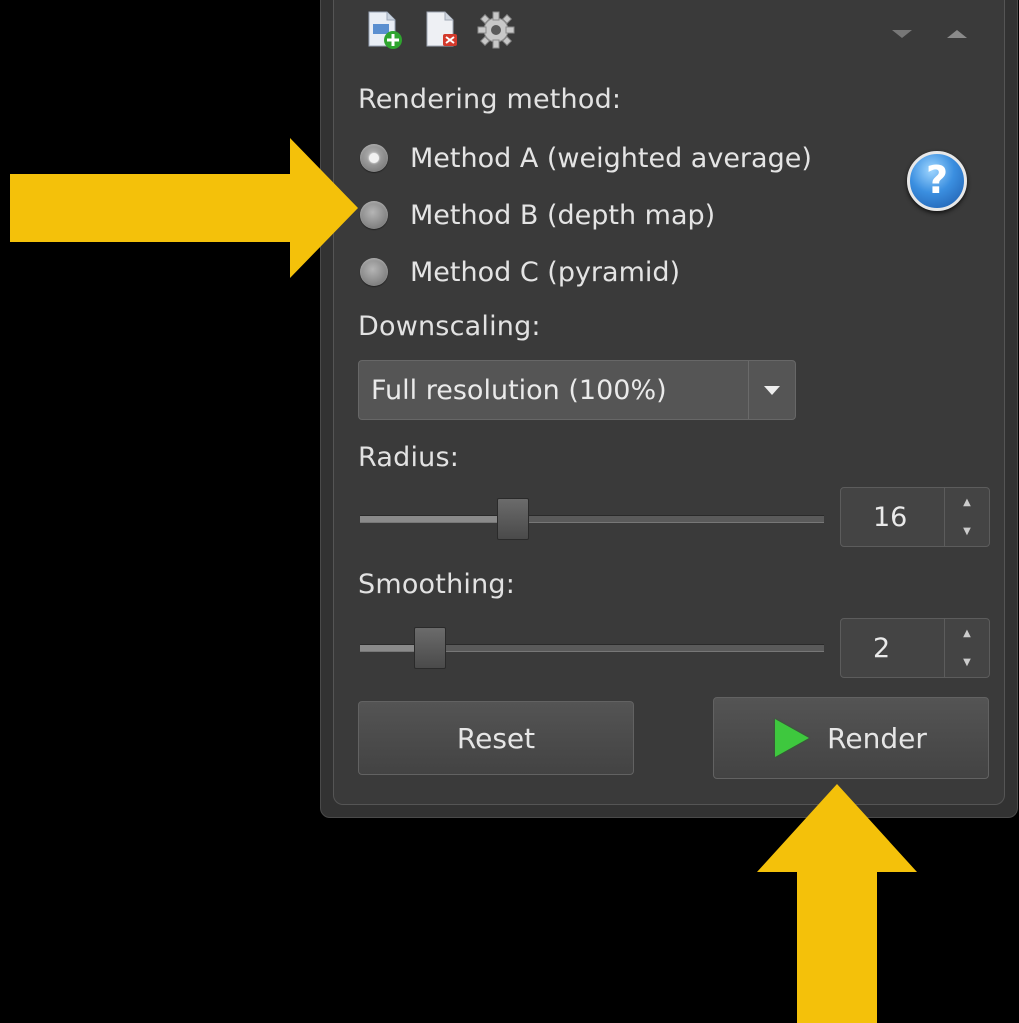  I want to click on radius-slider-fill, so click(437, 519).